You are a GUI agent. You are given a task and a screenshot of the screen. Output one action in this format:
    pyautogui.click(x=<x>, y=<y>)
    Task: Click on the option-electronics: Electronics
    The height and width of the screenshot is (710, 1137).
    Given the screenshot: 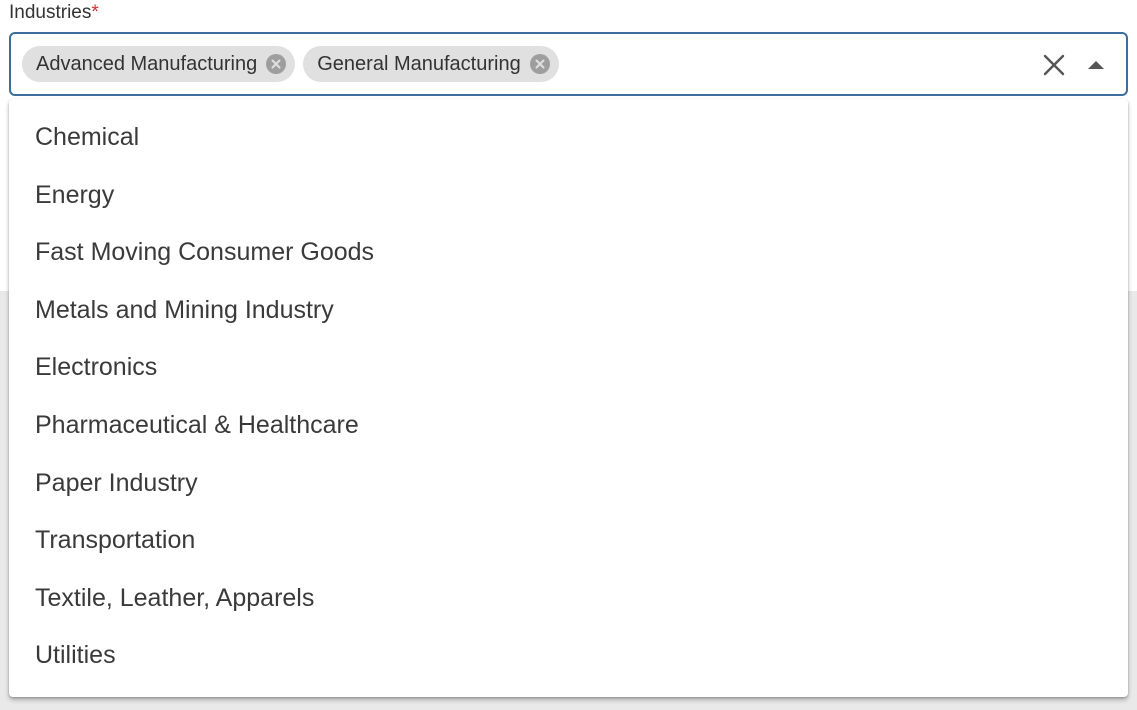 What is the action you would take?
    pyautogui.click(x=568, y=368)
    